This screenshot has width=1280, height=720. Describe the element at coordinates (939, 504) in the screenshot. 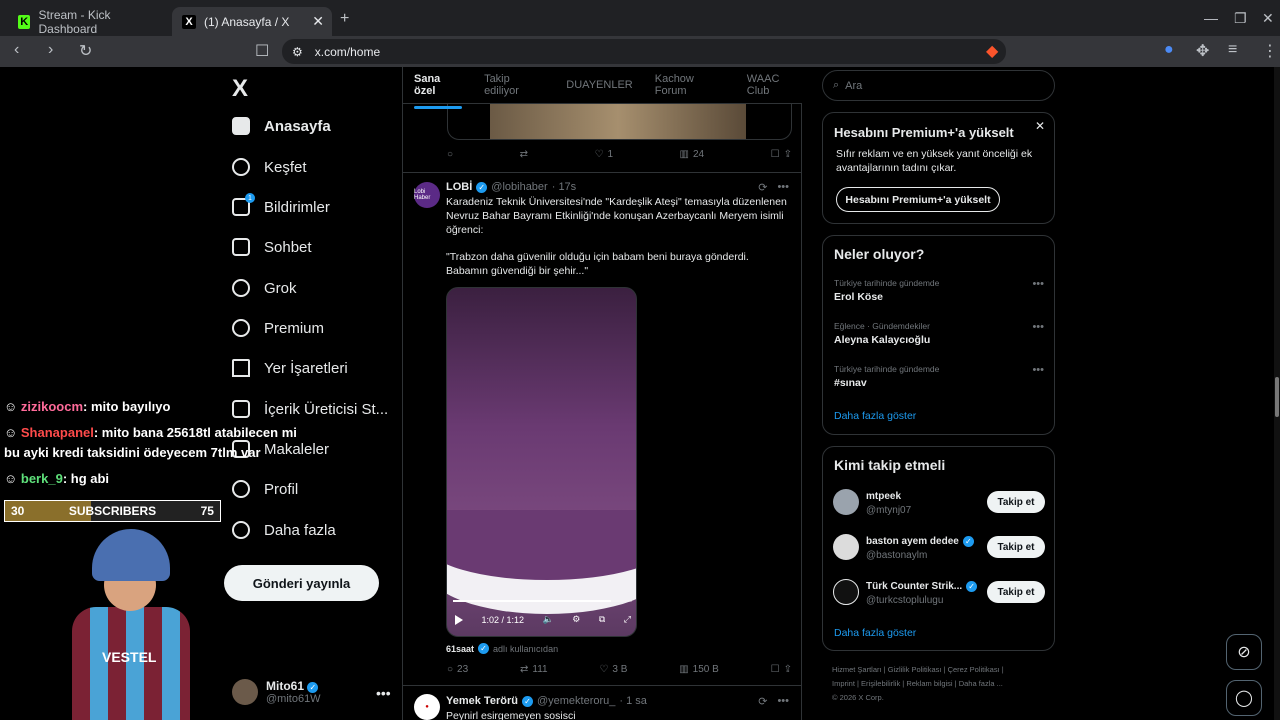

I see `follow-suggestion: mtpeek @mtynj07 Takip et` at that location.